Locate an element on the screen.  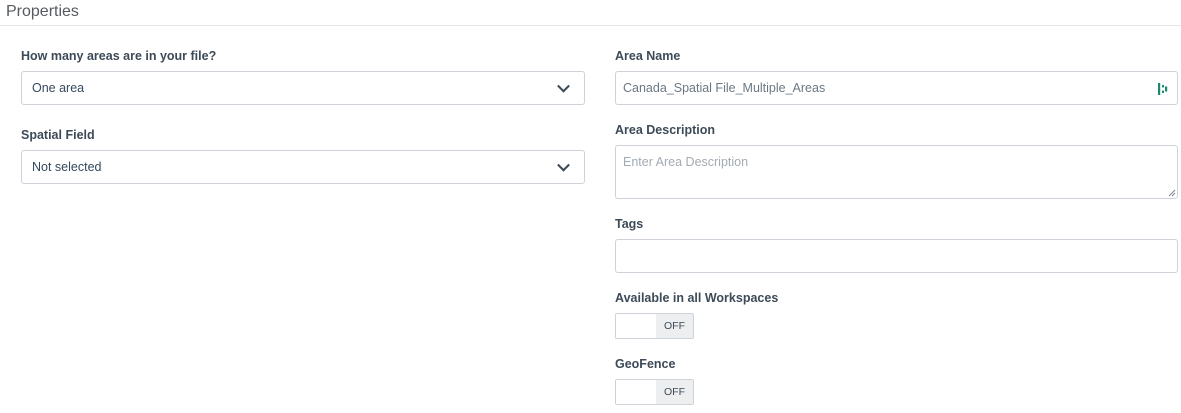
section-title: Properties is located at coordinates (42, 11).